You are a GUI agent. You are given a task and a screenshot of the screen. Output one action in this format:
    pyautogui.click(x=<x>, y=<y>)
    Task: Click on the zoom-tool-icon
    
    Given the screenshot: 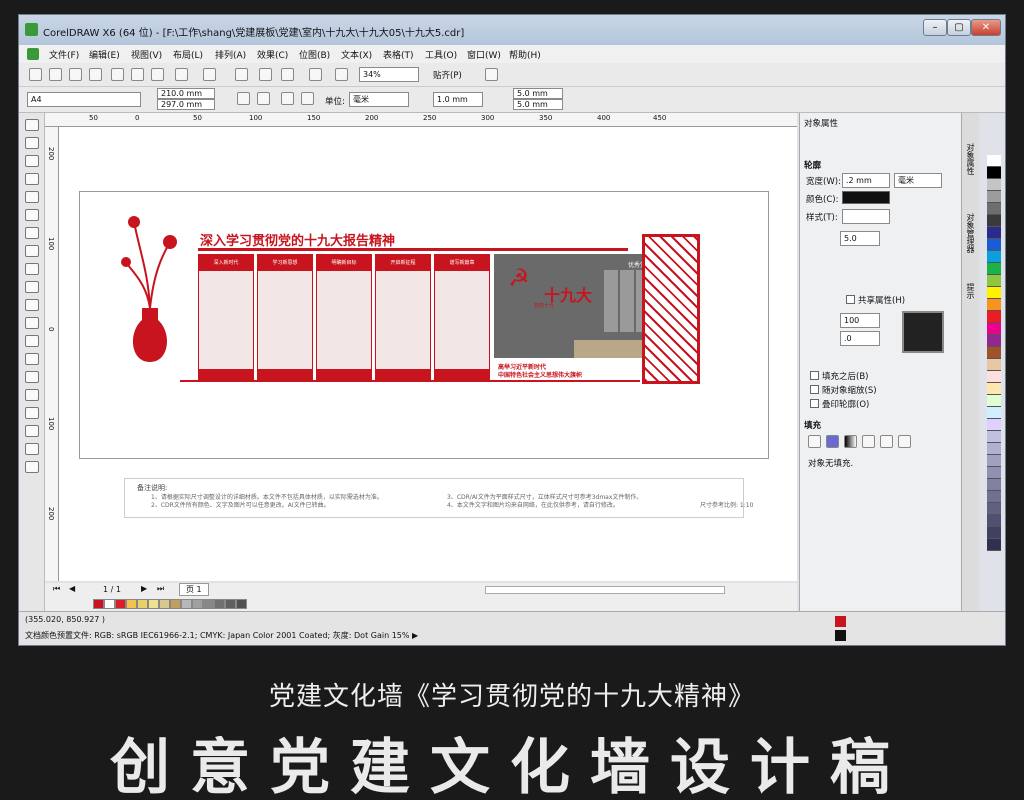 What is the action you would take?
    pyautogui.click(x=32, y=179)
    